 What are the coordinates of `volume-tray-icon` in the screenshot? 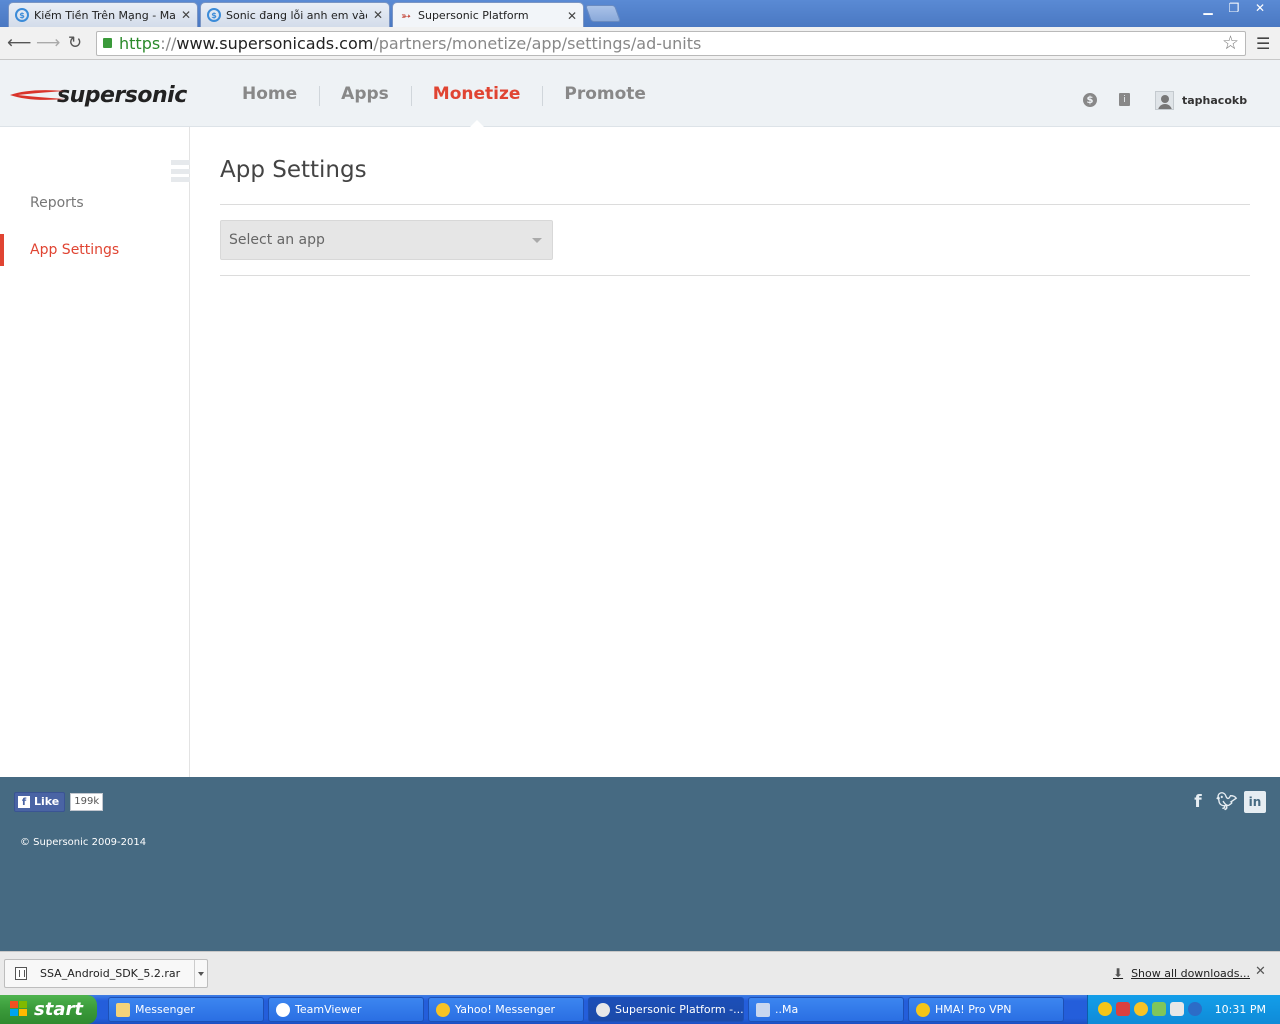 It's located at (1177, 1009).